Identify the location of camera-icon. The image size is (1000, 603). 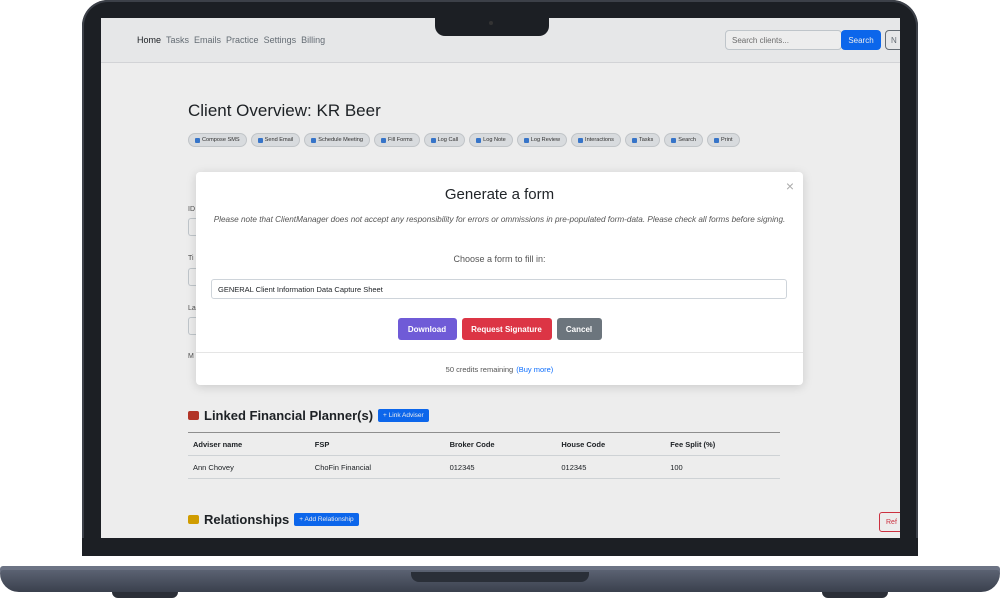
(491, 23).